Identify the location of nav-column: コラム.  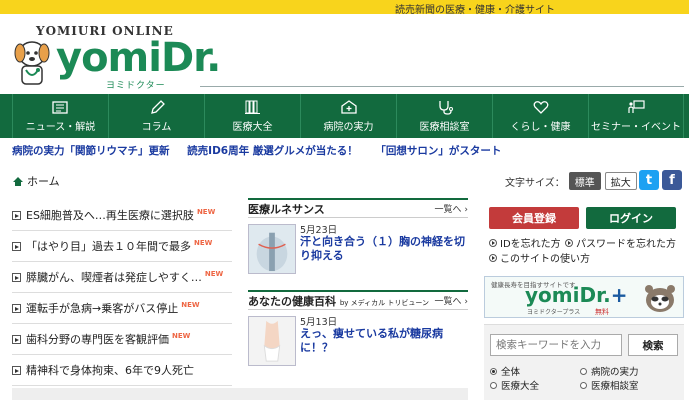
(156, 116).